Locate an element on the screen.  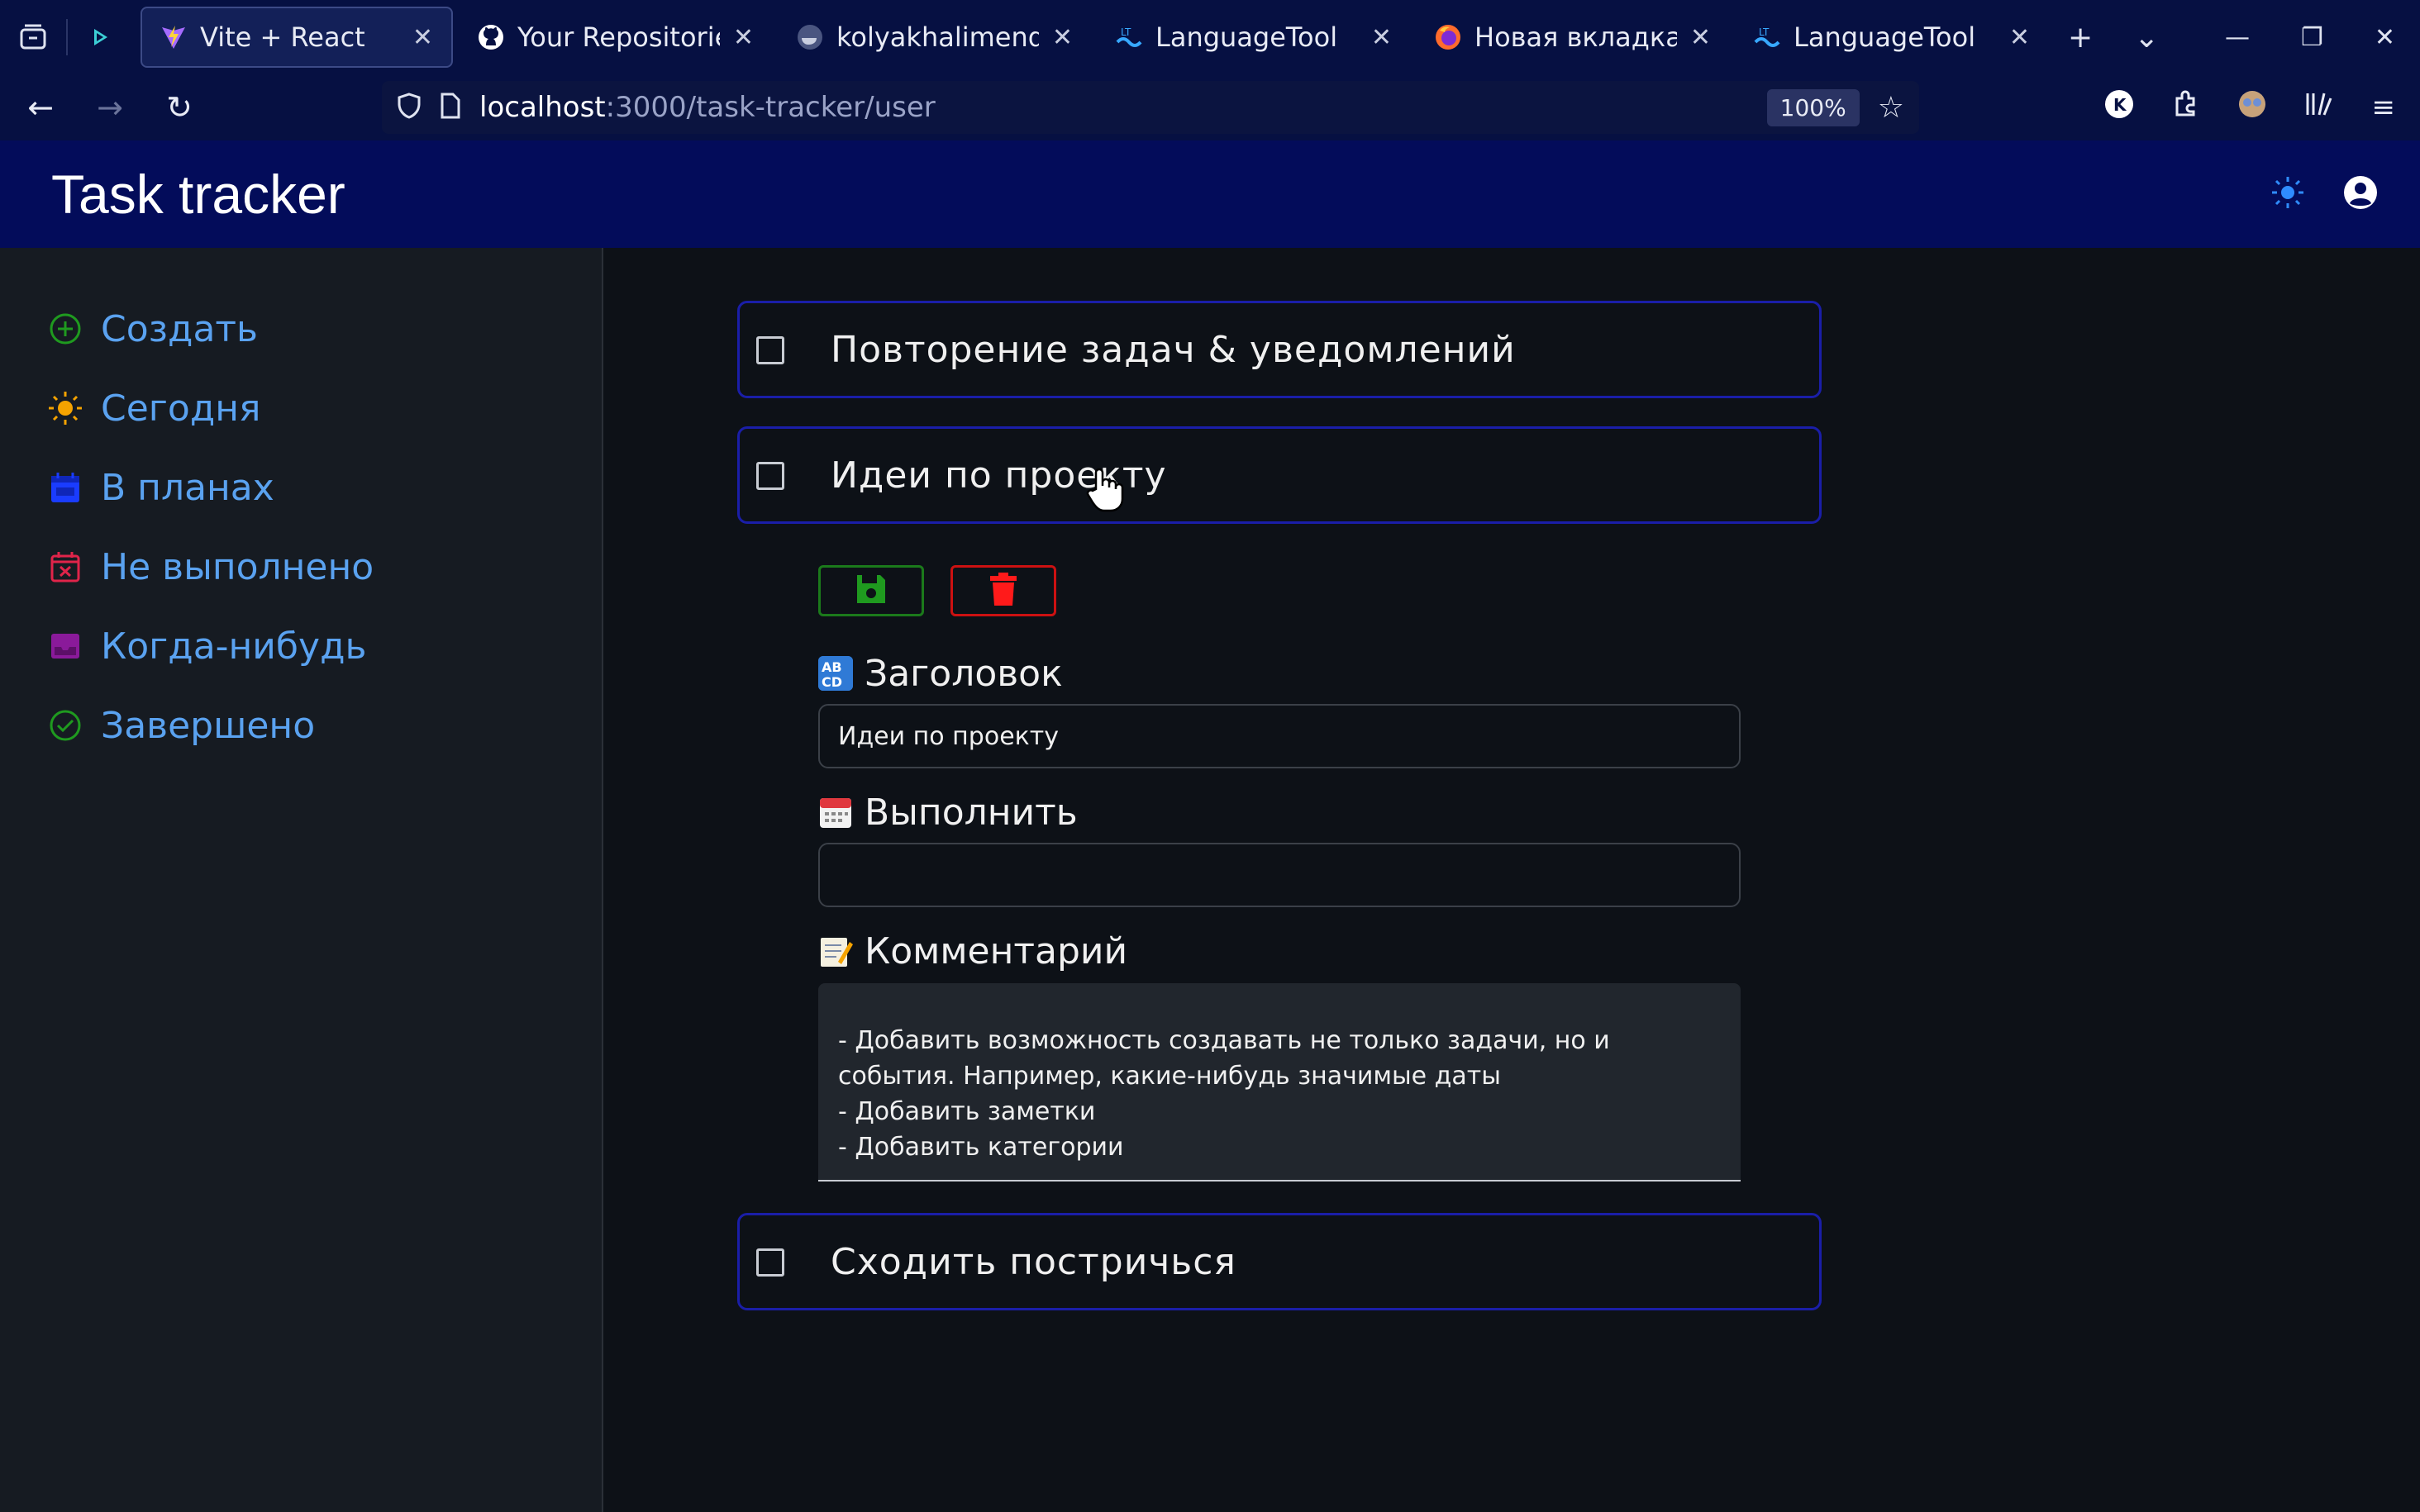
trash-icon is located at coordinates (1003, 591).